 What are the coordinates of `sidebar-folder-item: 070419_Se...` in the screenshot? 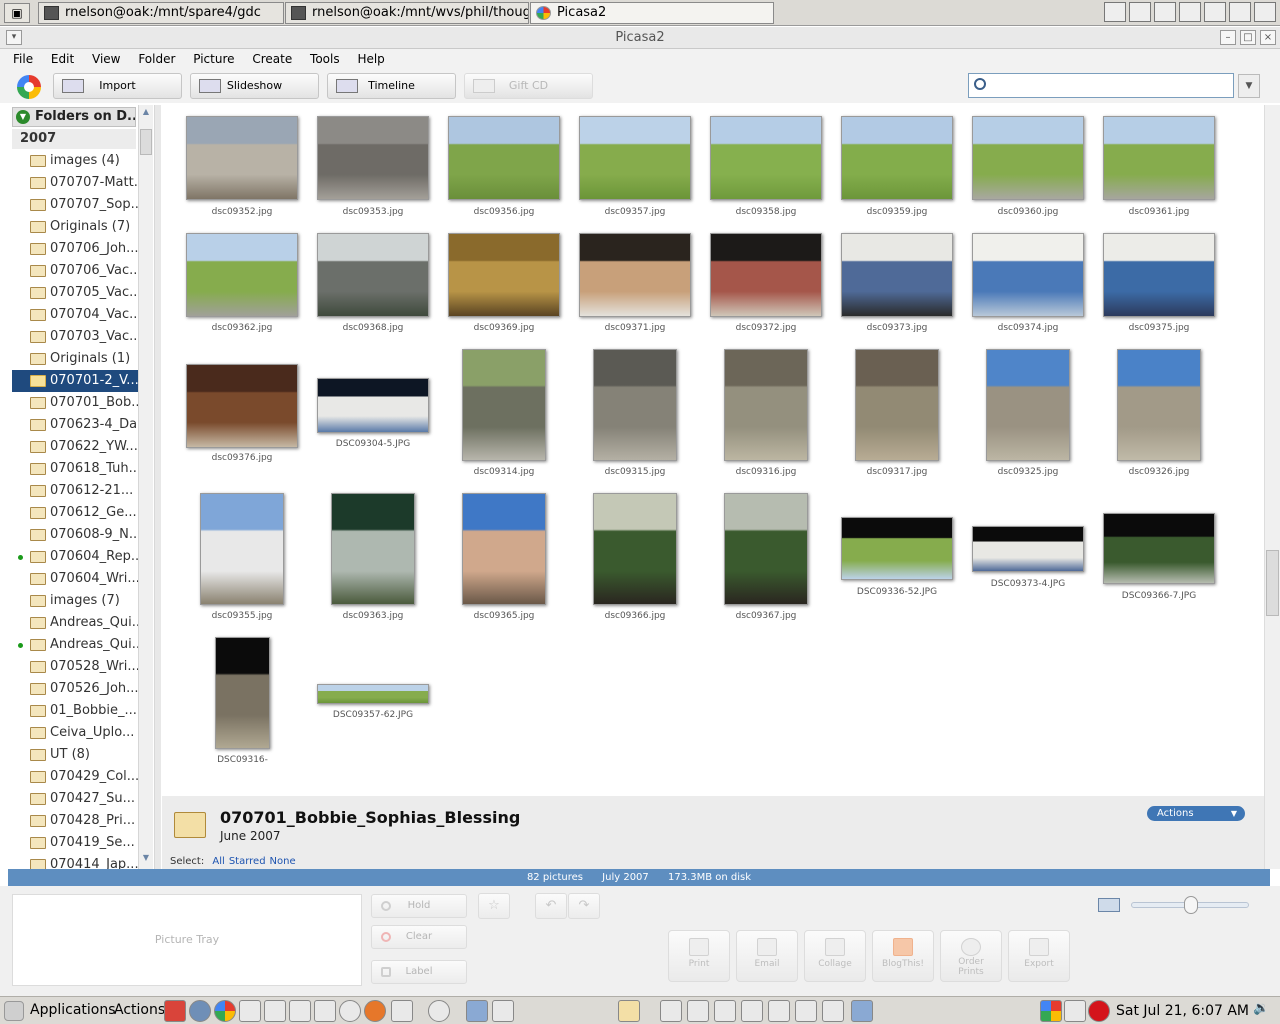 It's located at (75, 843).